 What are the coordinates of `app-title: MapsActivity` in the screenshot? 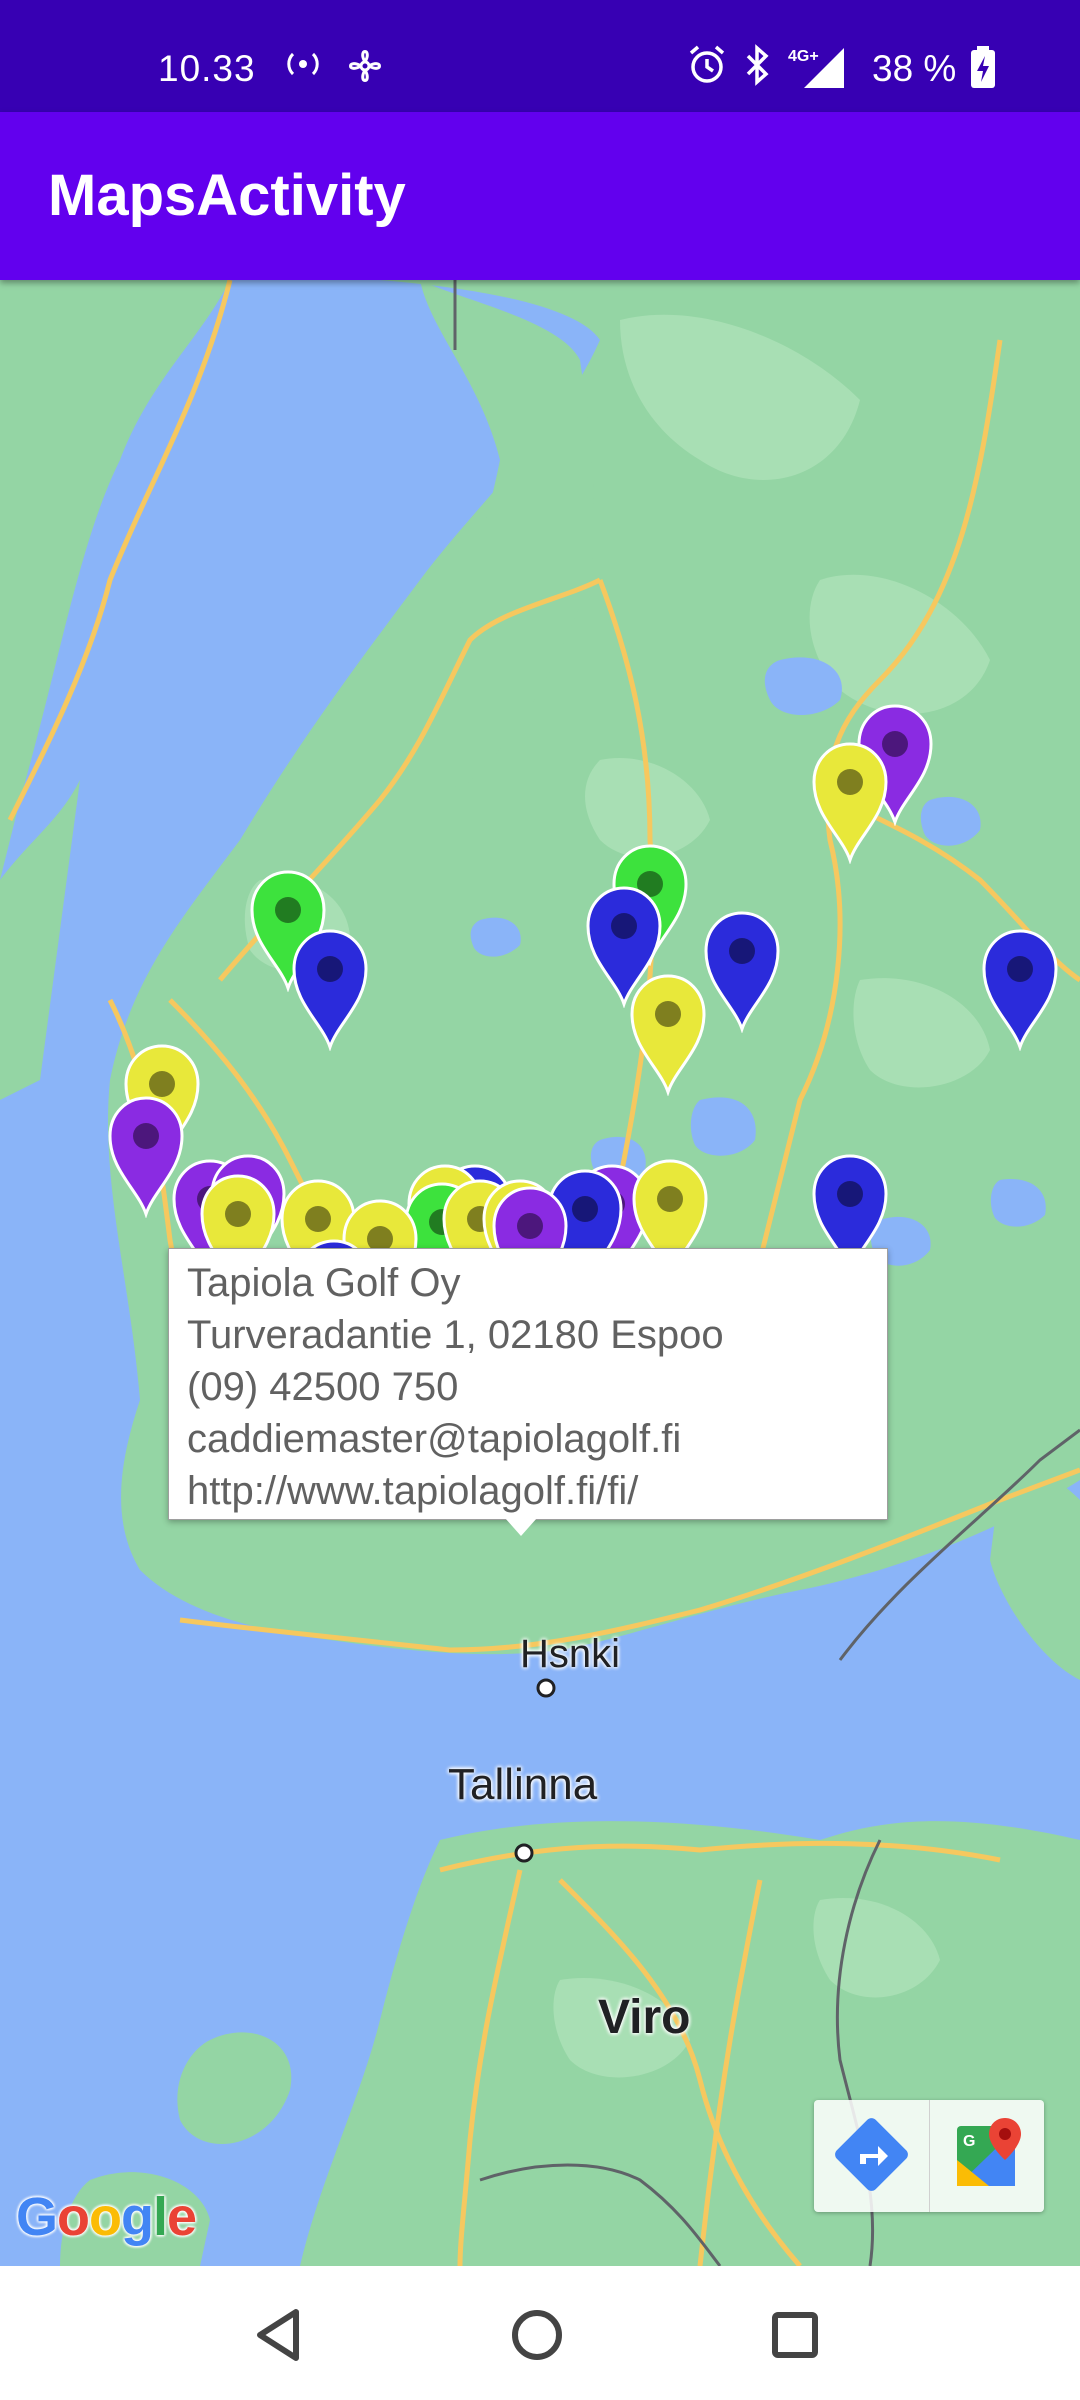 It's located at (227, 195).